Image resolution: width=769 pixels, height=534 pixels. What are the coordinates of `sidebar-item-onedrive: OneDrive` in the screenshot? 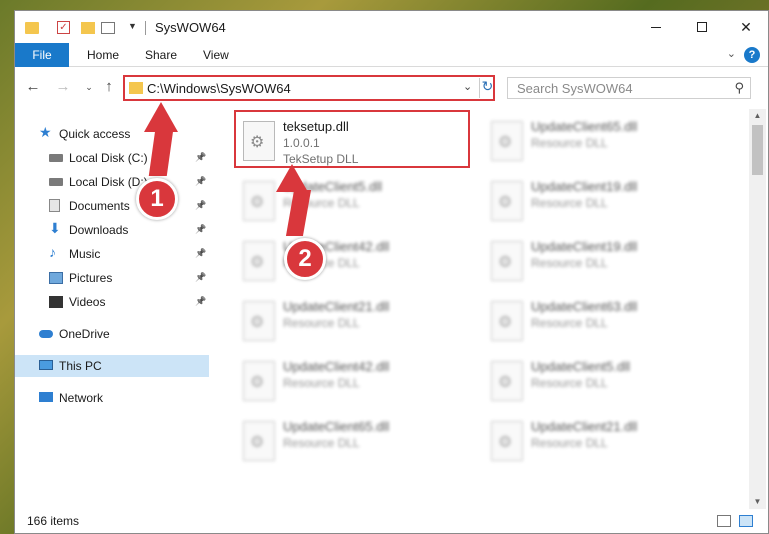 It's located at (112, 334).